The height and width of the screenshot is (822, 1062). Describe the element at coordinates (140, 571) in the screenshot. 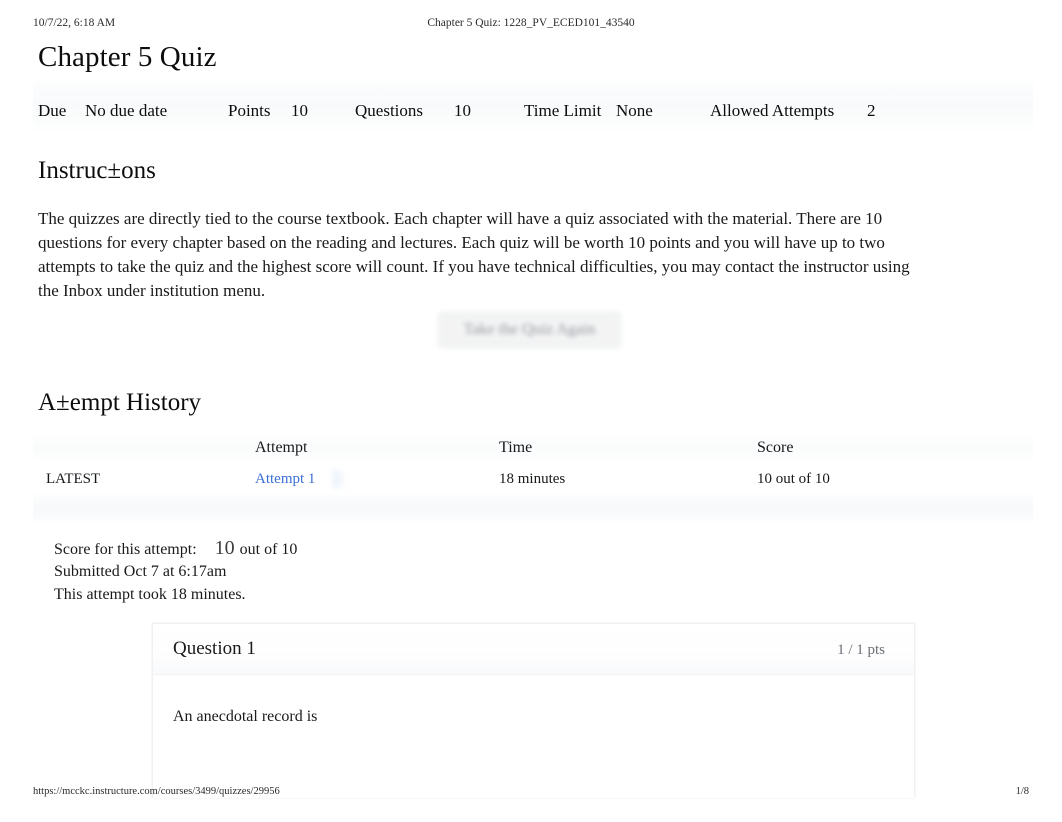

I see `attempt-submitted-line: Submitted Oct 7 at 6:17am` at that location.